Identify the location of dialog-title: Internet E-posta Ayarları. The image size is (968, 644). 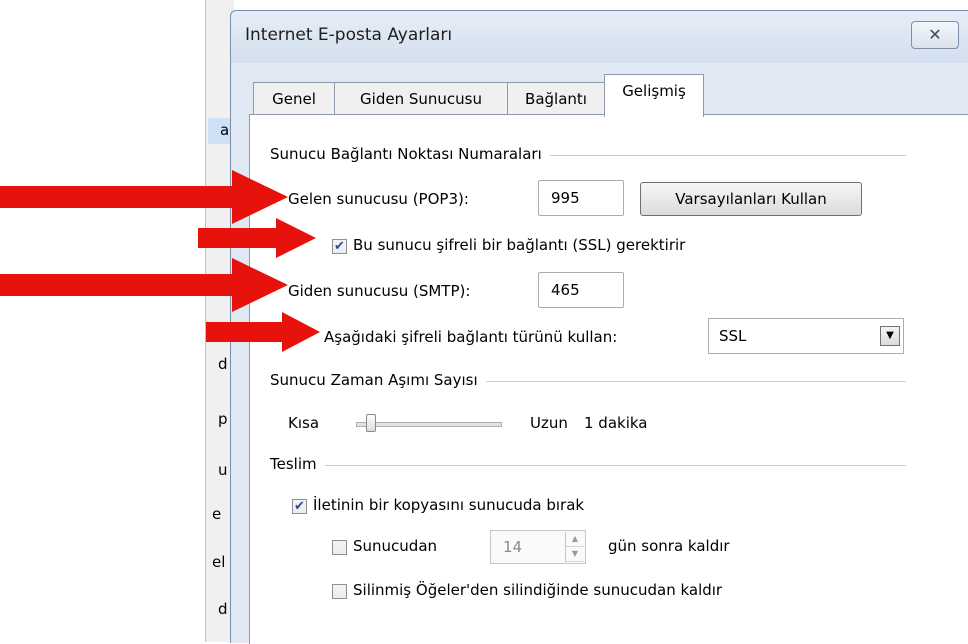
(349, 35).